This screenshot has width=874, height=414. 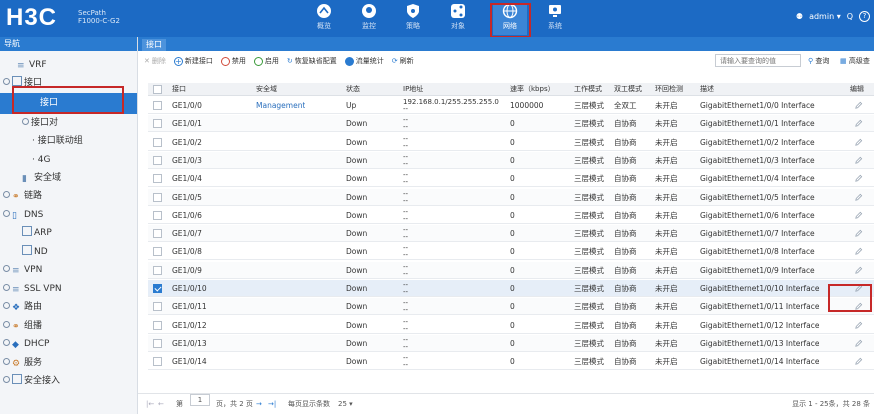 What do you see at coordinates (625, 325) in the screenshot?
I see `cell-duplex: 自协商` at bounding box center [625, 325].